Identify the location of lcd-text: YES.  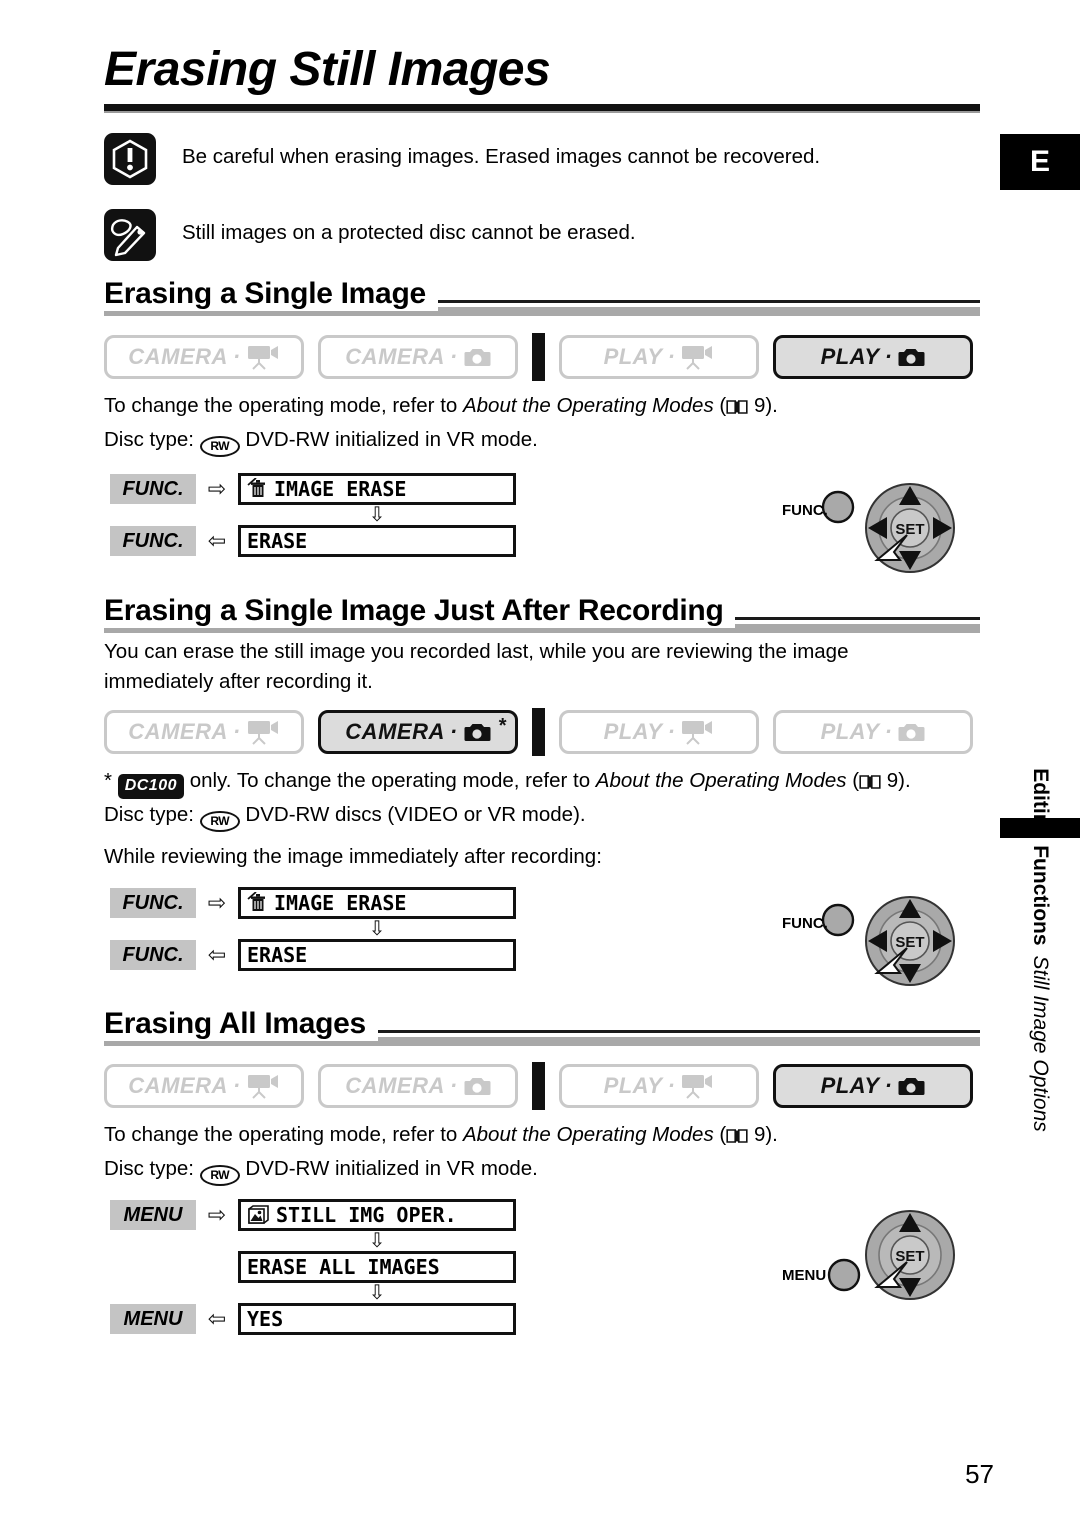
(265, 1319).